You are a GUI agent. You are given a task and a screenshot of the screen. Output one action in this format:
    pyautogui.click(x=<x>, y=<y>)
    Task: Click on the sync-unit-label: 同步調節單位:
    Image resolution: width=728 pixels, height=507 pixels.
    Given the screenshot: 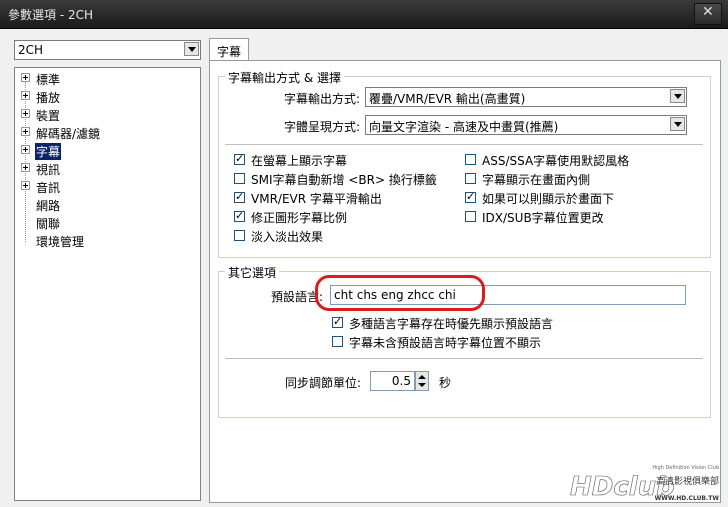 What is the action you would take?
    pyautogui.click(x=323, y=383)
    